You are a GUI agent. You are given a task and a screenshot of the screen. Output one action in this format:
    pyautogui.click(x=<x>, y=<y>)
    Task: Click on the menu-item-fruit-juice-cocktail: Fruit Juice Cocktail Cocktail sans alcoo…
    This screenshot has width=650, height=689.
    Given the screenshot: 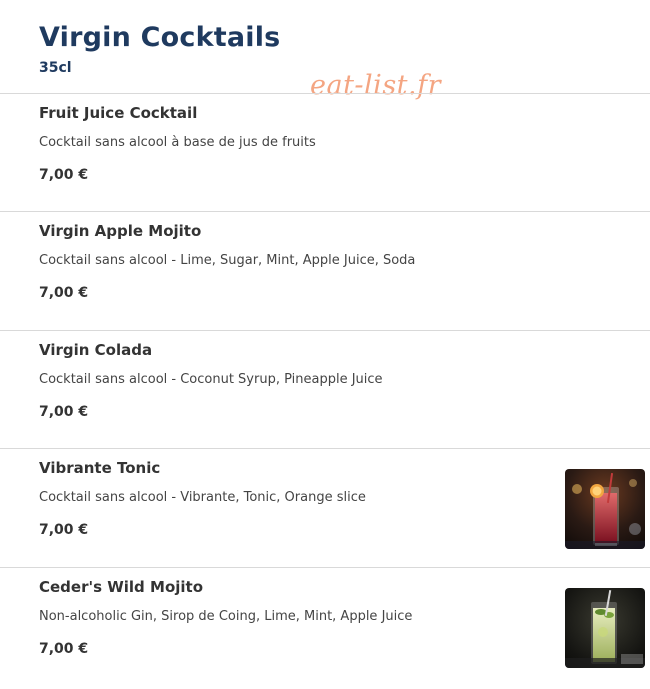 What is the action you would take?
    pyautogui.click(x=299, y=143)
    